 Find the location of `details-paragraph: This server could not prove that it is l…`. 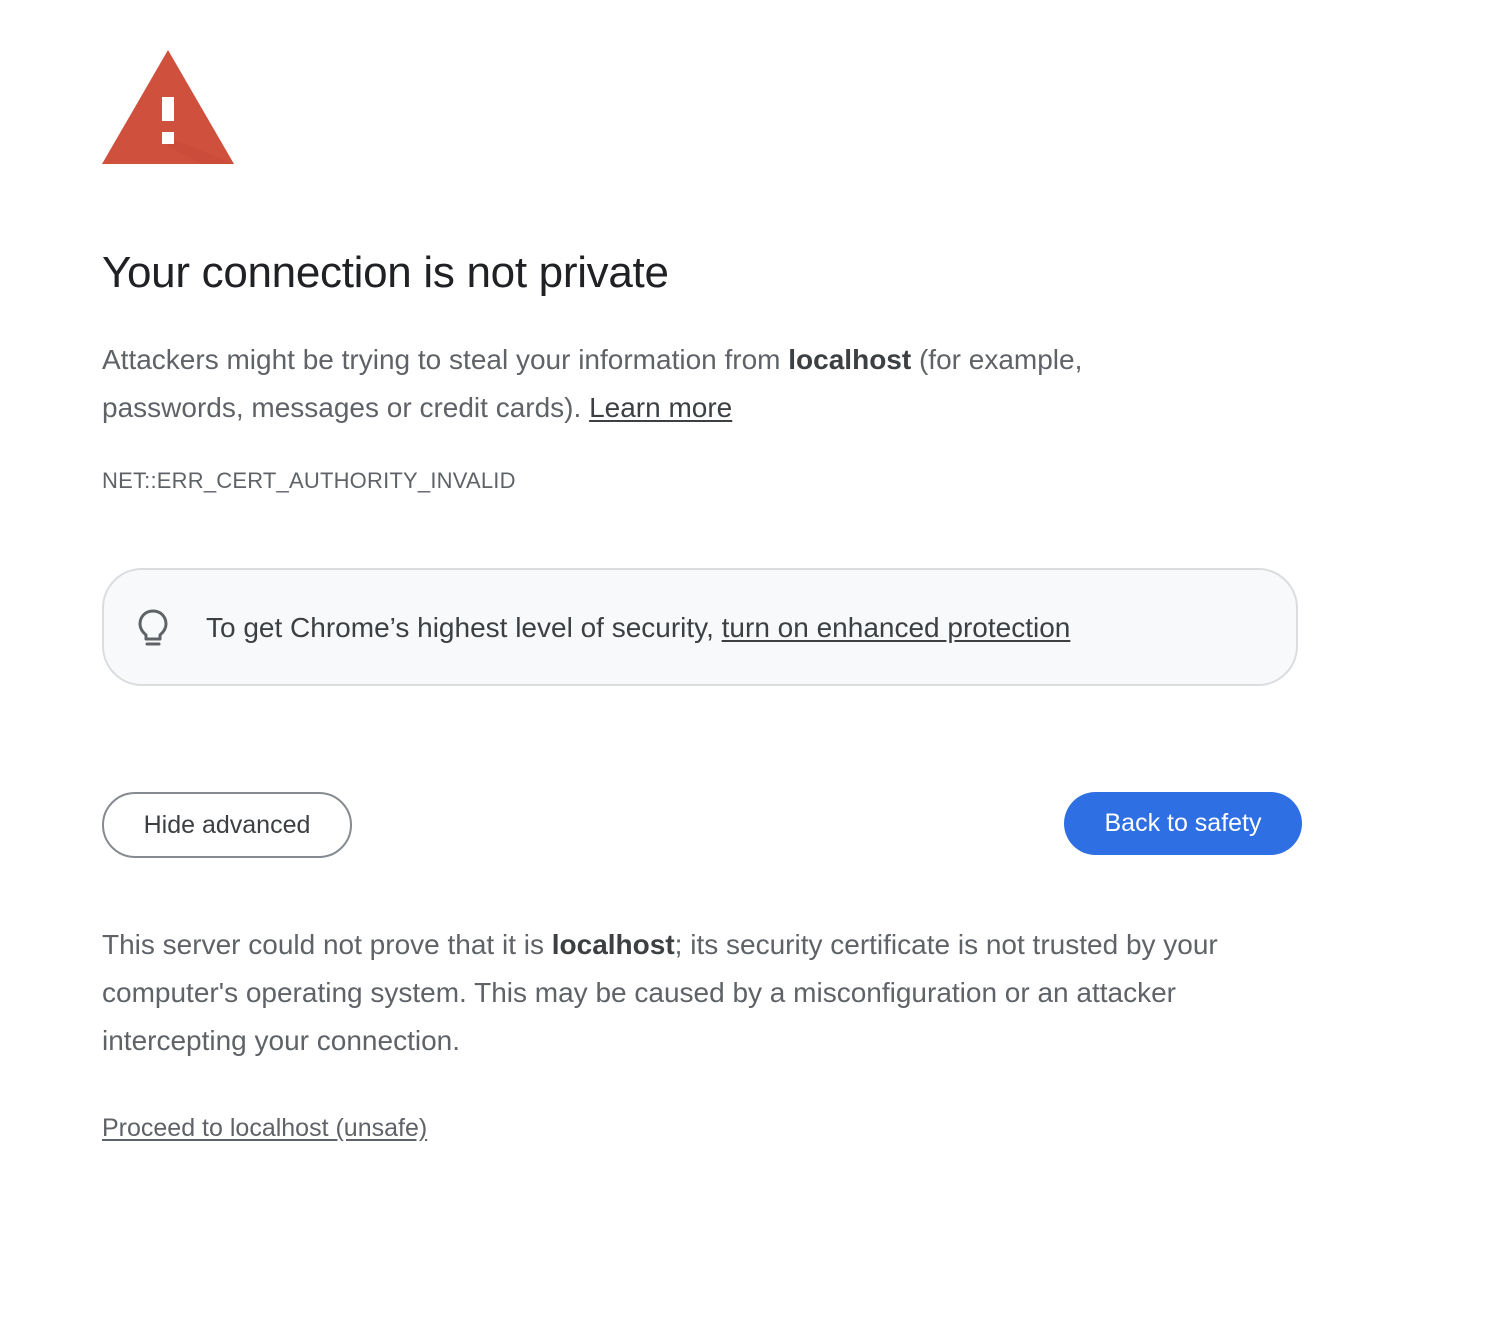

details-paragraph: This server could not prove that it is l… is located at coordinates (702, 993).